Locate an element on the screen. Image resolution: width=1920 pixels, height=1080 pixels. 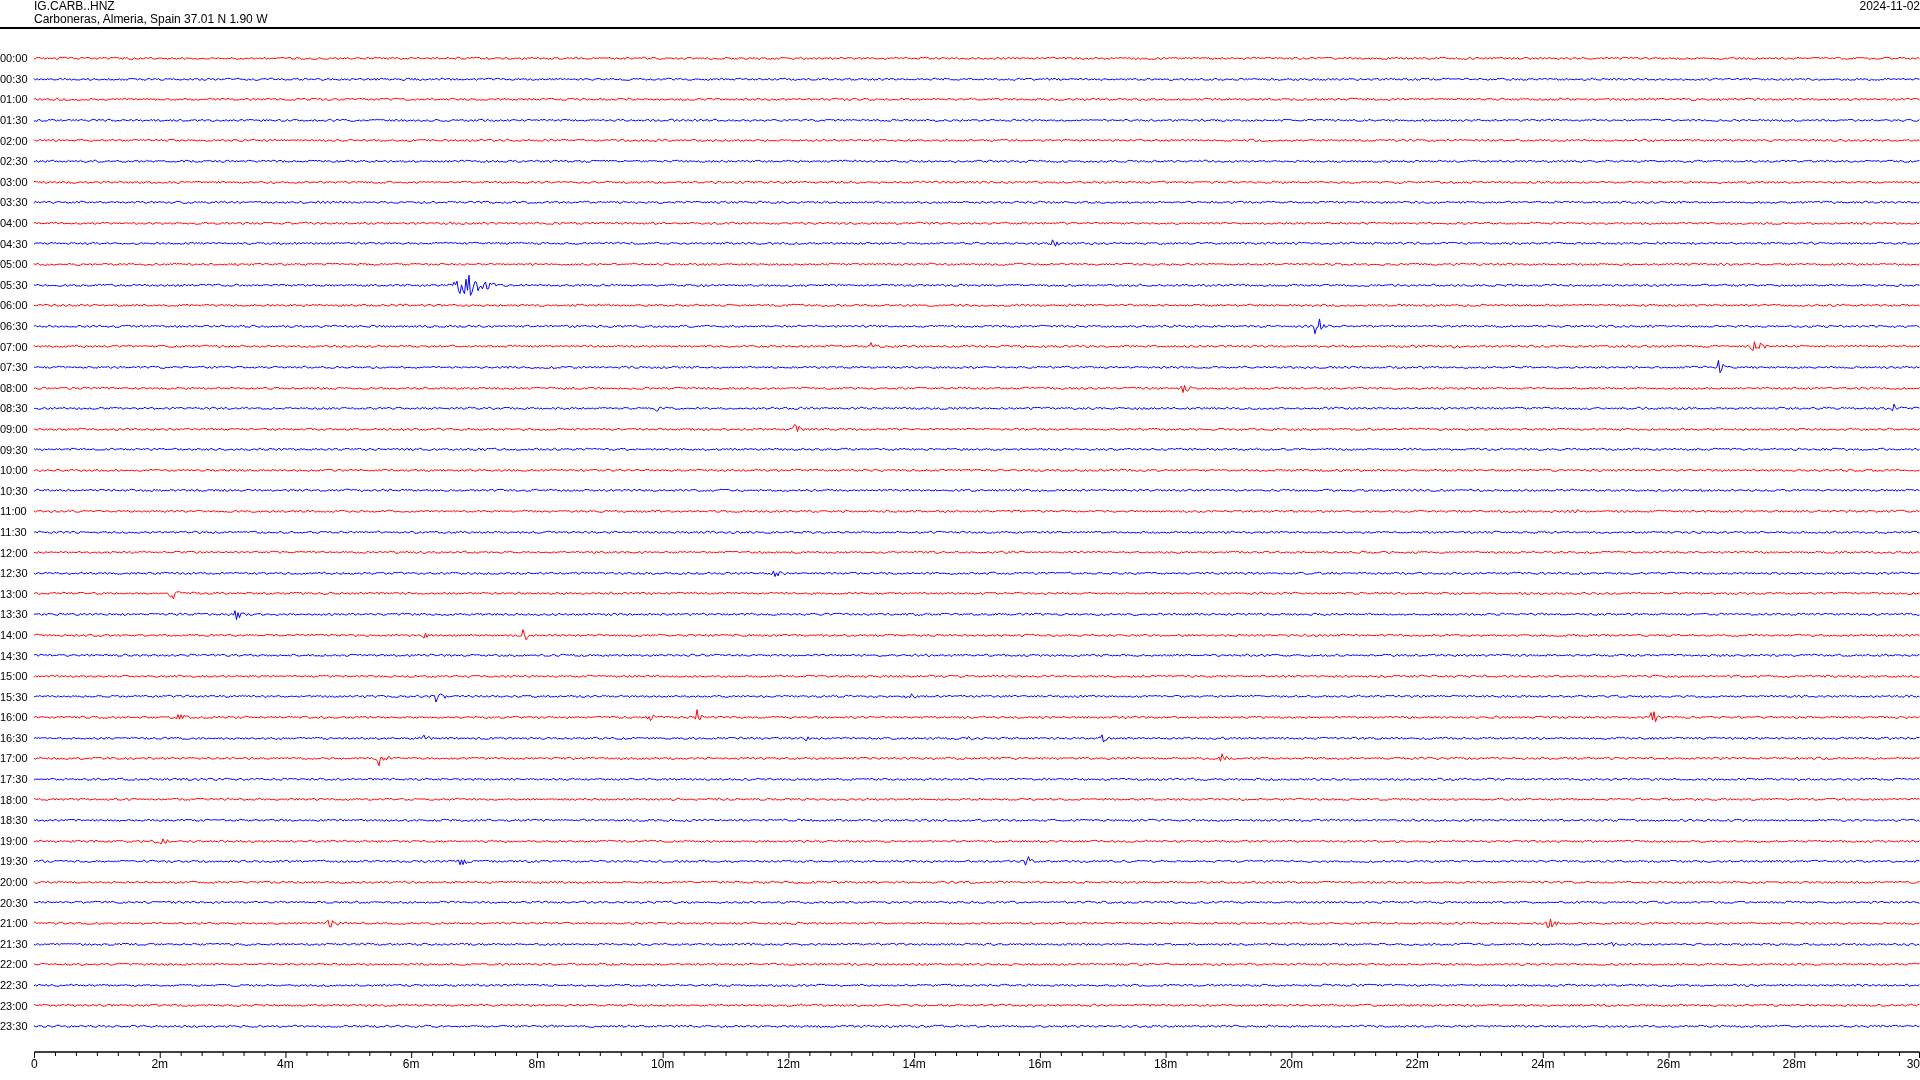
time-label: 15:30 is located at coordinates (14, 696).